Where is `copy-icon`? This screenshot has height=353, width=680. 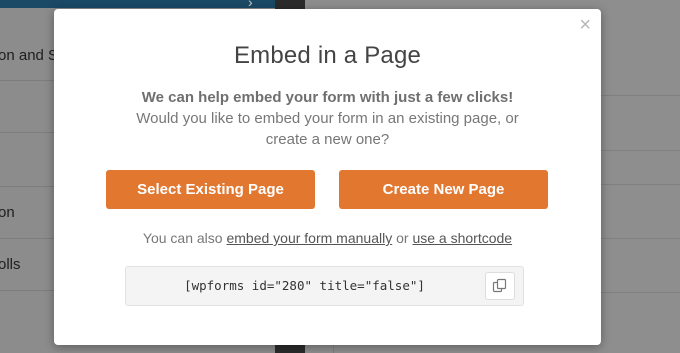 copy-icon is located at coordinates (499, 285).